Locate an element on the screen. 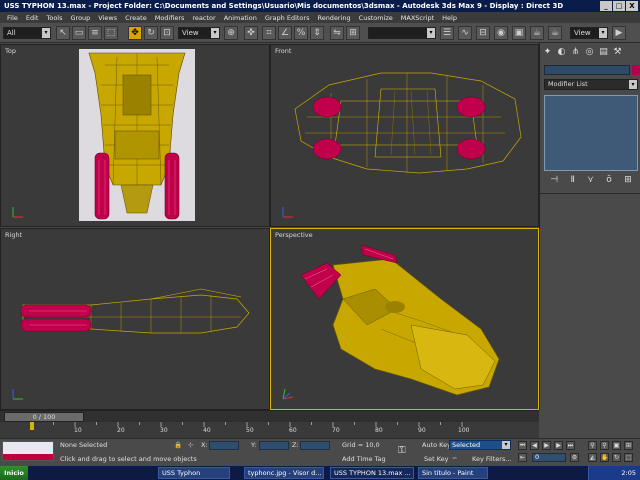 The image size is (640, 480). go-to-start-icon: ⏮ is located at coordinates (522, 445).